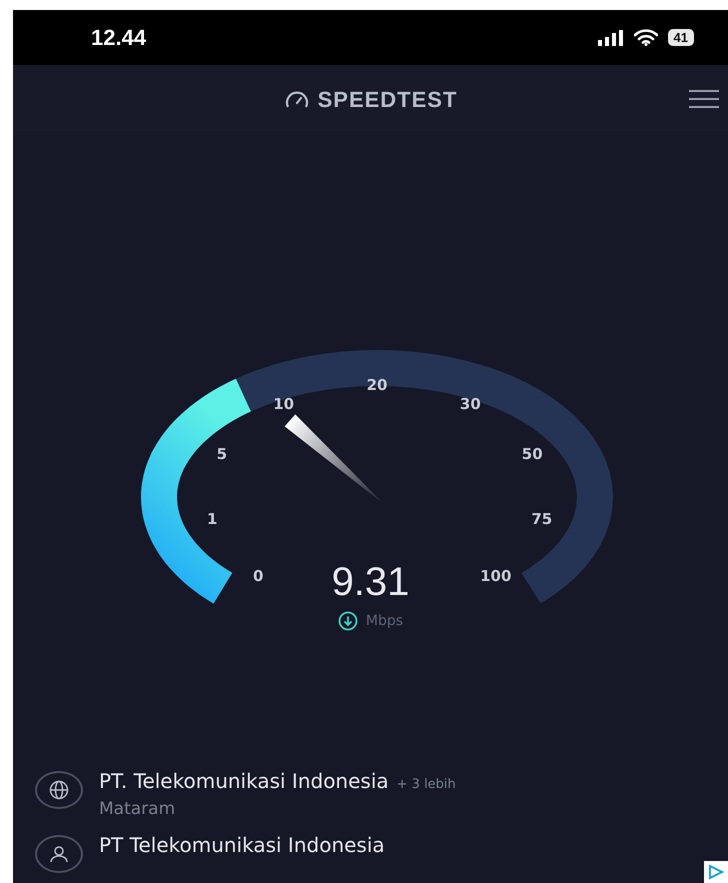  Describe the element at coordinates (244, 781) in the screenshot. I see `provider-name: PT. Telekomunikasi Indonesia` at that location.